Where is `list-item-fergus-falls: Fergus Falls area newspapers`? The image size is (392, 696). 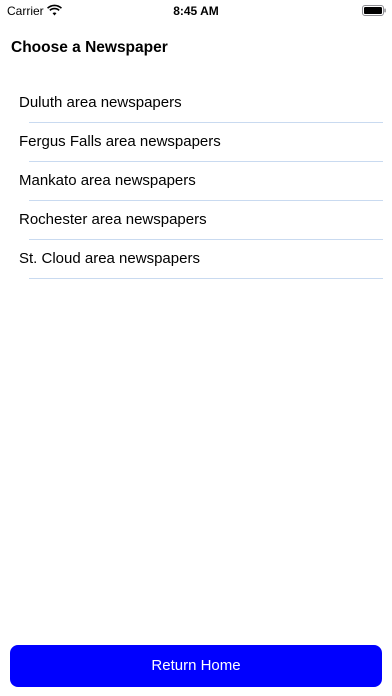
list-item-fergus-falls: Fergus Falls area newspapers is located at coordinates (196, 142).